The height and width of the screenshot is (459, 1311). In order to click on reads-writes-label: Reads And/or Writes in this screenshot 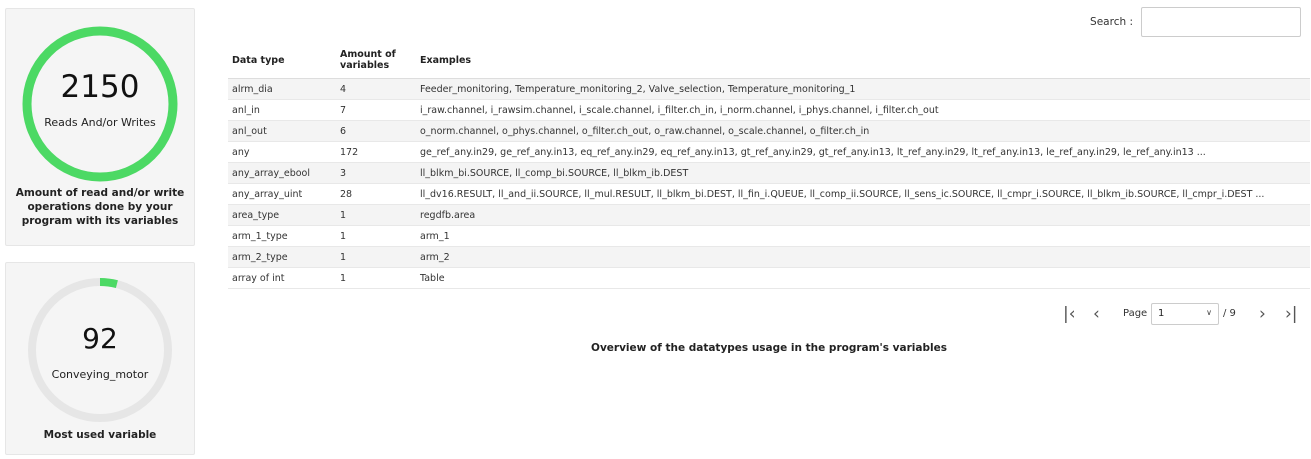, I will do `click(100, 122)`.